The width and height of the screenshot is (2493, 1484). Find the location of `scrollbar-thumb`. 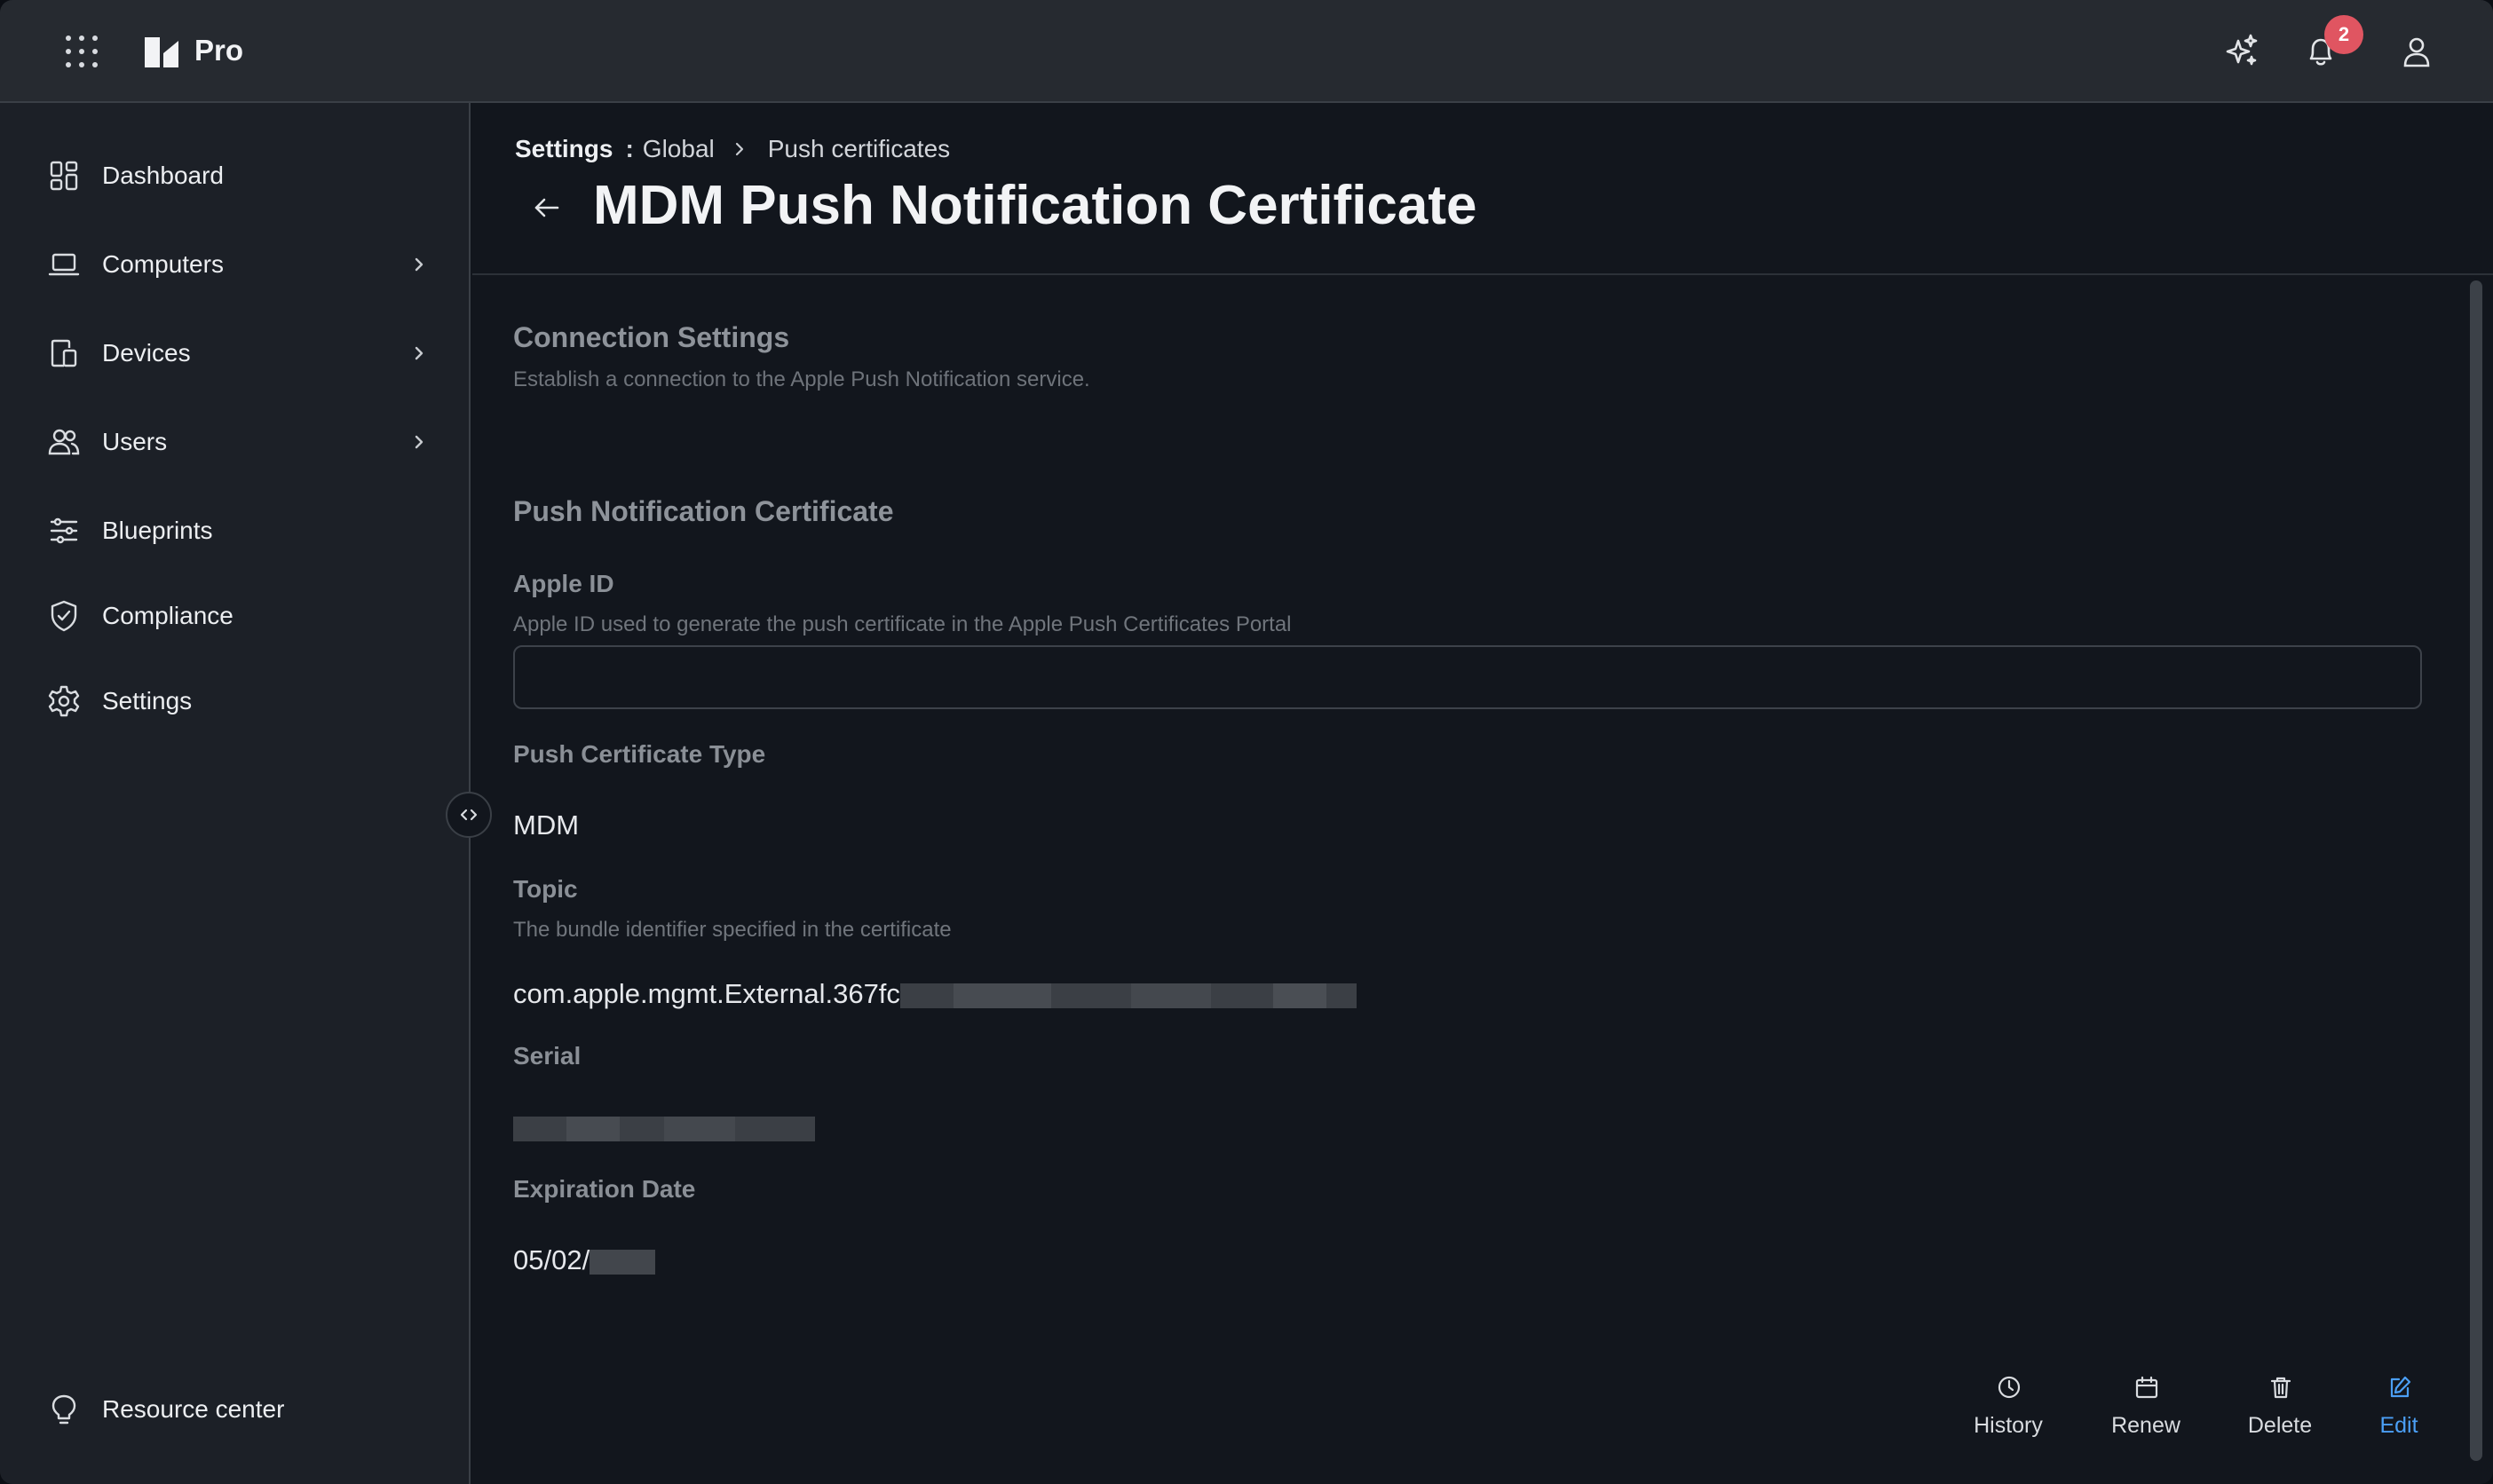

scrollbar-thumb is located at coordinates (2476, 871).